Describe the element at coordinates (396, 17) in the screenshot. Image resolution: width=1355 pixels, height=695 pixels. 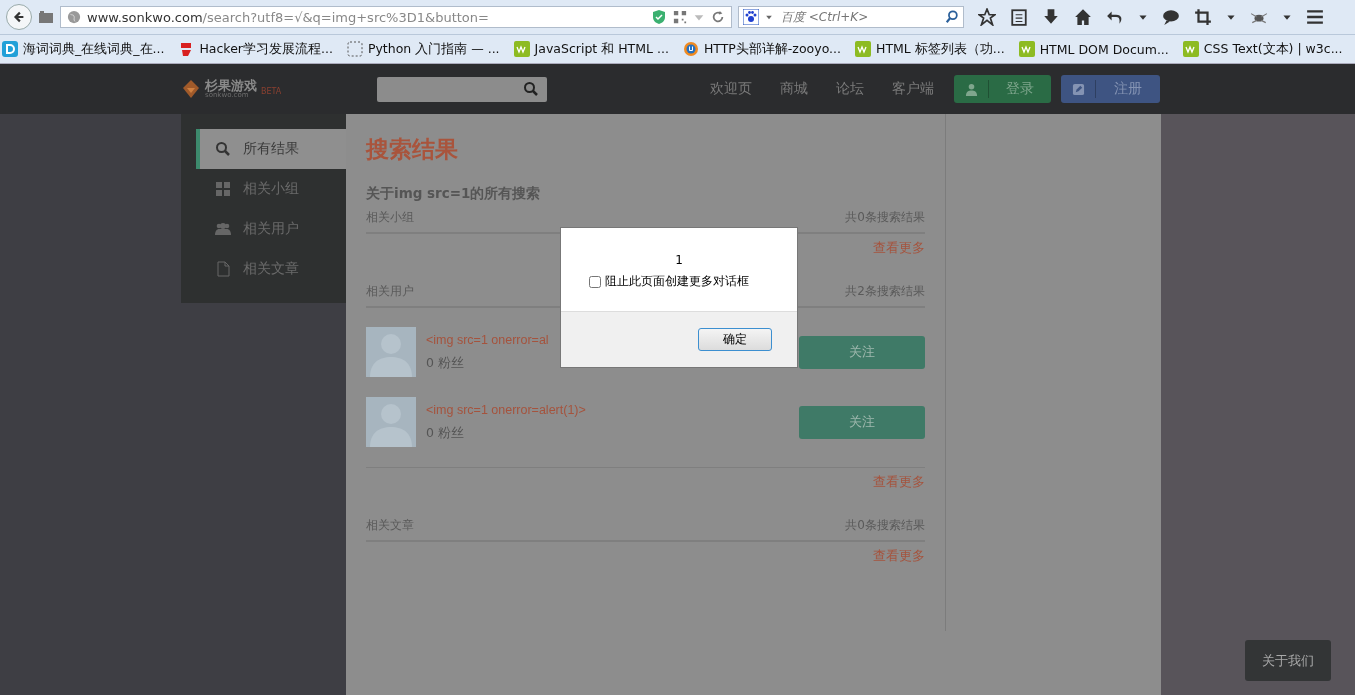
I see `address-bar: www.sonkwo.com/search?utf8=√&q=img+src%3D1&button=` at that location.